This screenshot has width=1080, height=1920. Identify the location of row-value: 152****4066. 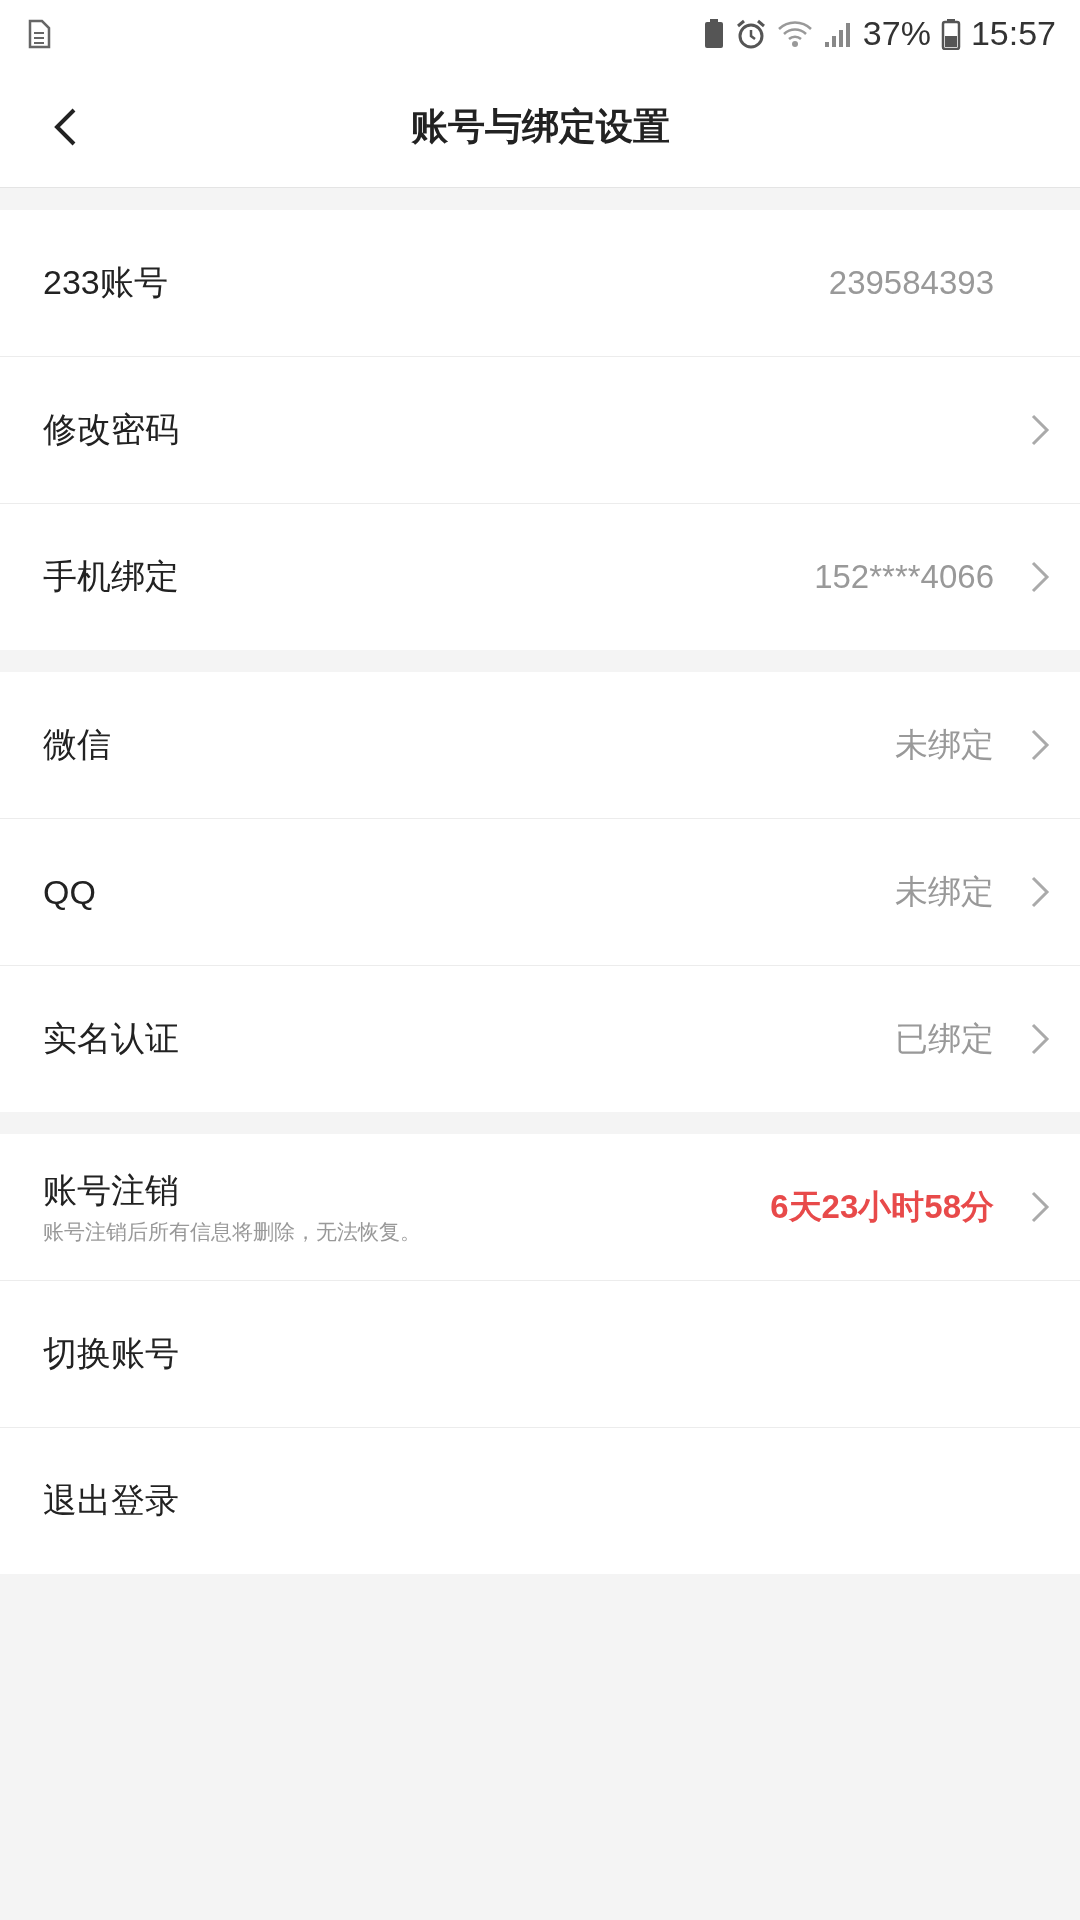
(904, 577).